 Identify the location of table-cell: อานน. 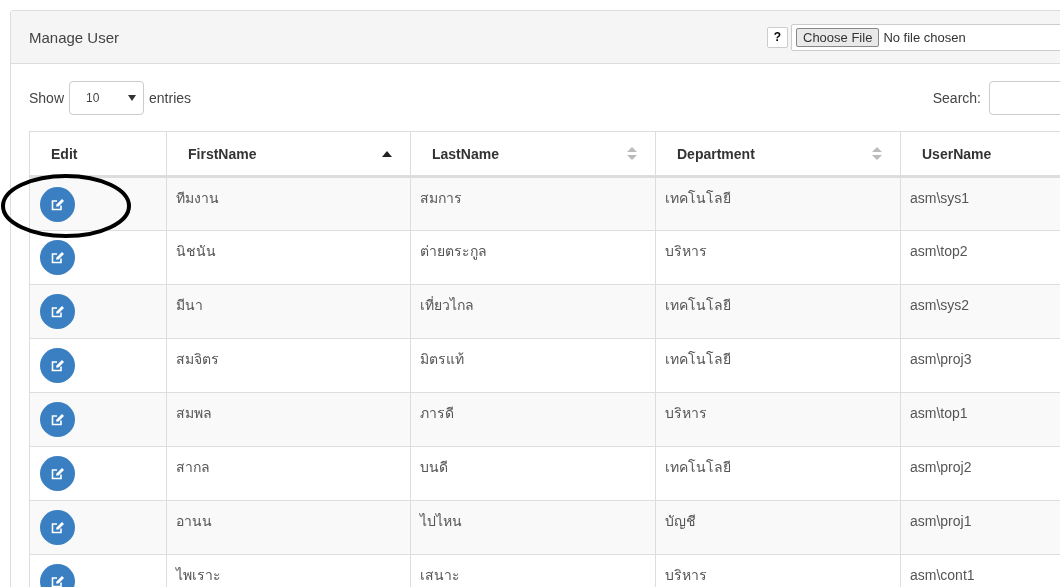
(194, 521).